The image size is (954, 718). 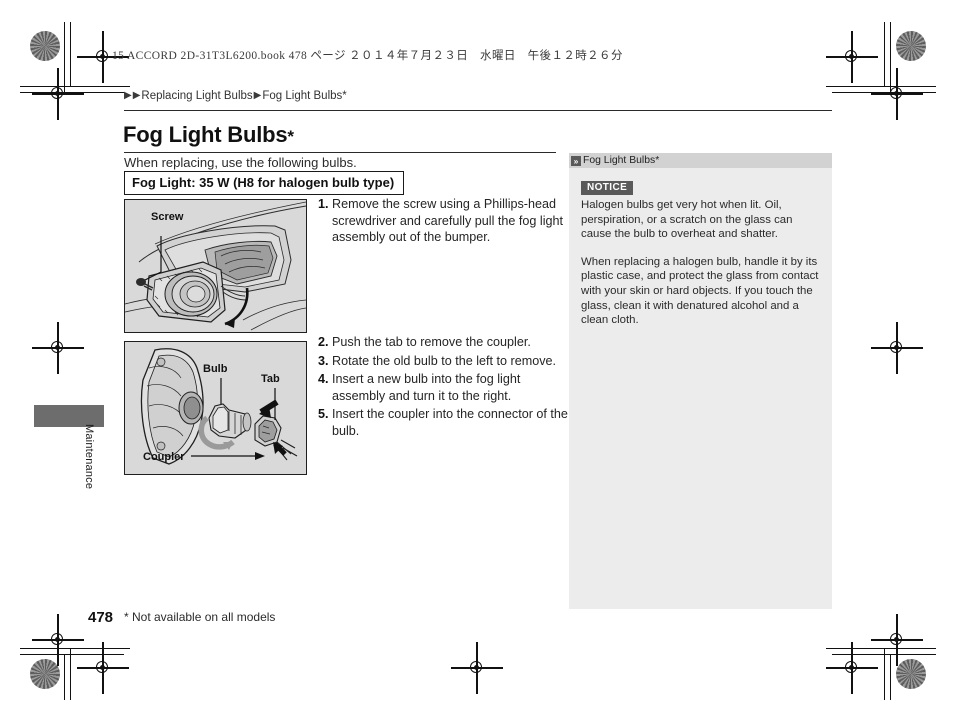 I want to click on notice-badge: NOTICE, so click(x=607, y=188).